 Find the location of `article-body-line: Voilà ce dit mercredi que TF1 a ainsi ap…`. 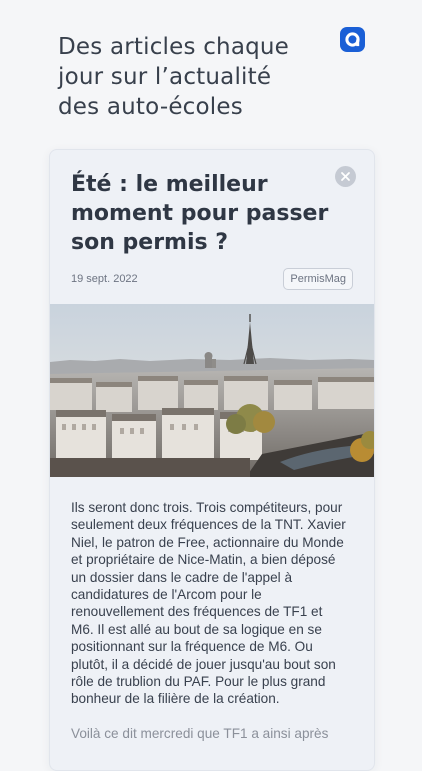

article-body-line: Voilà ce dit mercredi que TF1 a ainsi ap… is located at coordinates (200, 734).